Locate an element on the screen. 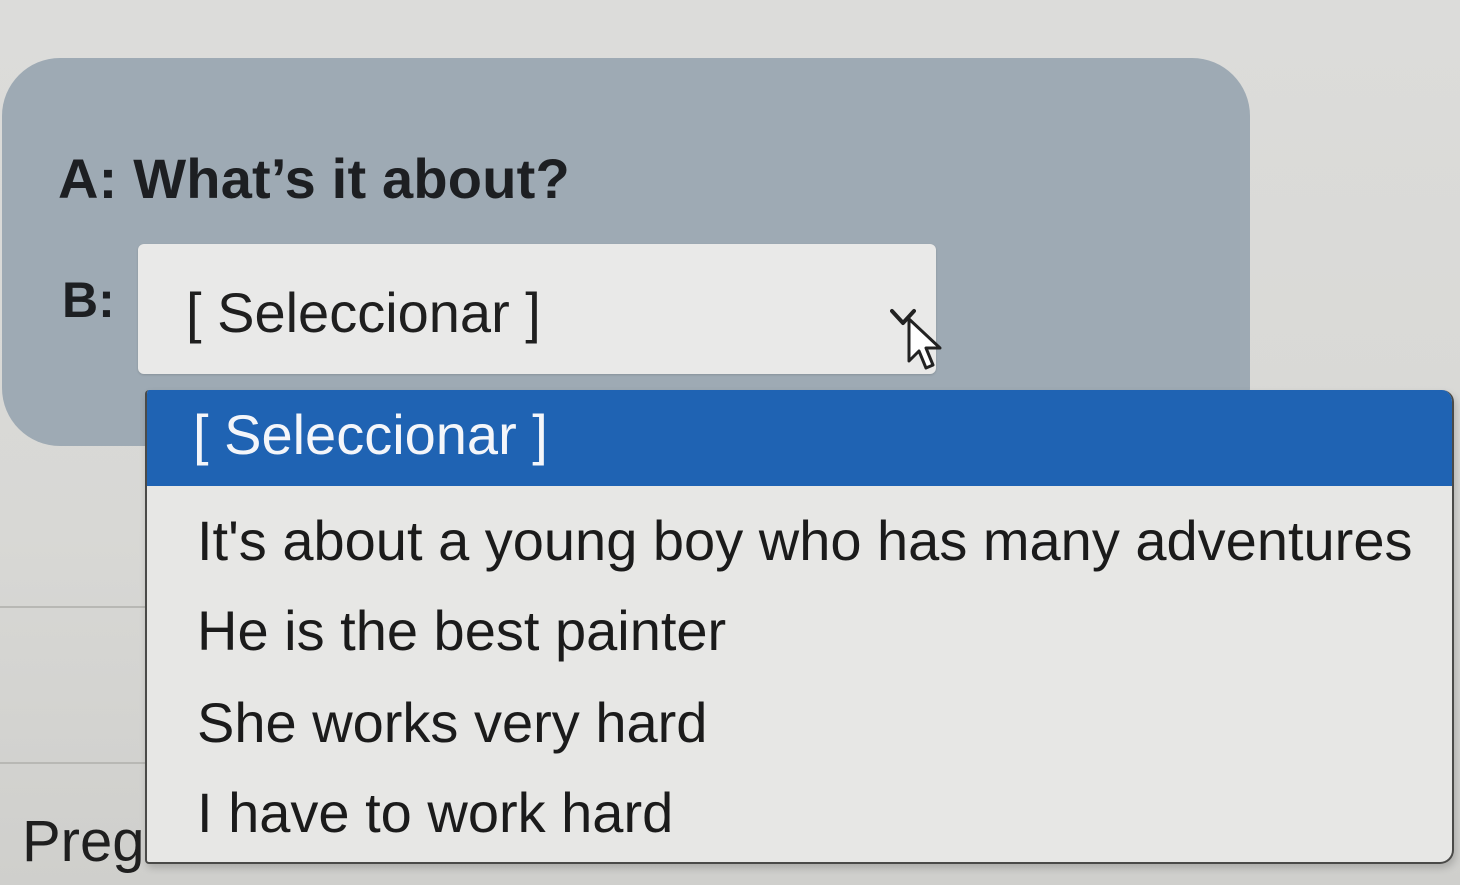  option-seleccionar: [ Seleccionar ] is located at coordinates (799, 438).